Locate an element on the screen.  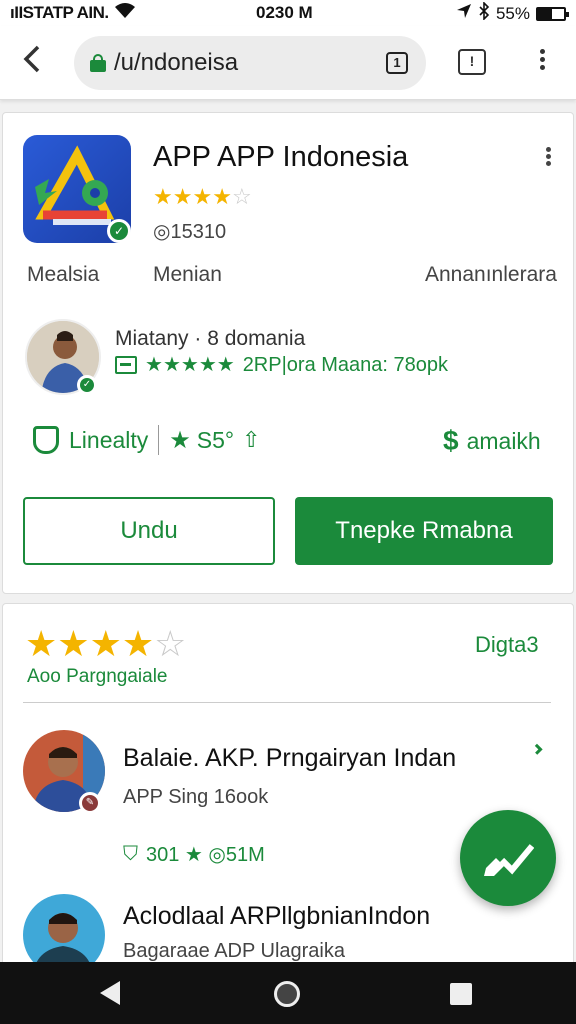
nav-recents-icon is located at coordinates (461, 994).